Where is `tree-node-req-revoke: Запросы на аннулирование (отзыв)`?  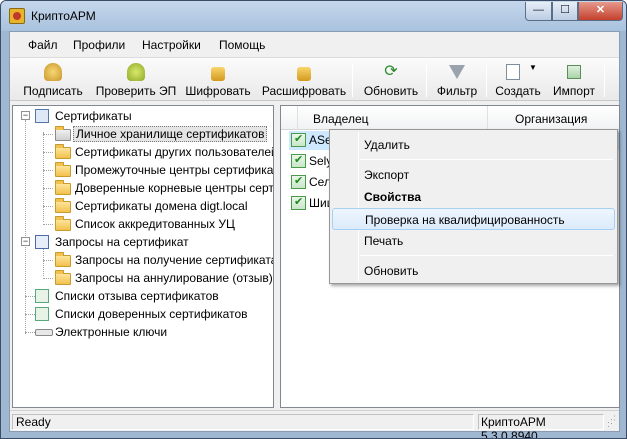
tree-node-req-revoke: Запросы на аннулирование (отзыв) is located at coordinates (143, 278).